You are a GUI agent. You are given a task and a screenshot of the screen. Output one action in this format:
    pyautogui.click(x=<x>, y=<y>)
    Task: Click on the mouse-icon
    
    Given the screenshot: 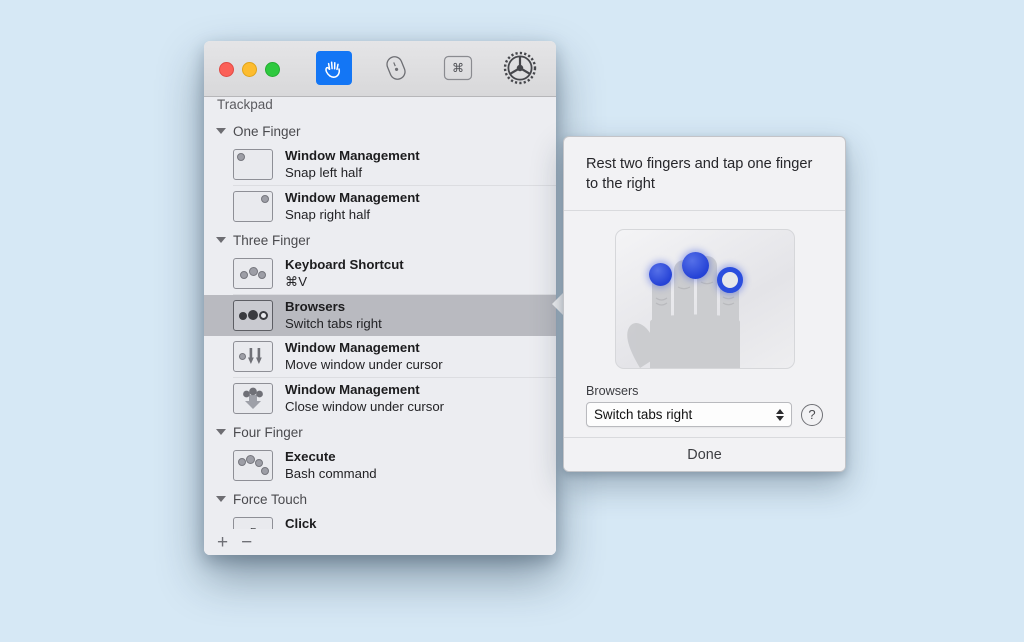 What is the action you would take?
    pyautogui.click(x=396, y=68)
    